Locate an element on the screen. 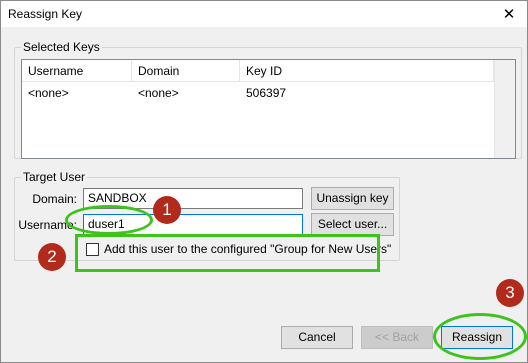 The image size is (528, 363). column-header-username: Username is located at coordinates (77, 71).